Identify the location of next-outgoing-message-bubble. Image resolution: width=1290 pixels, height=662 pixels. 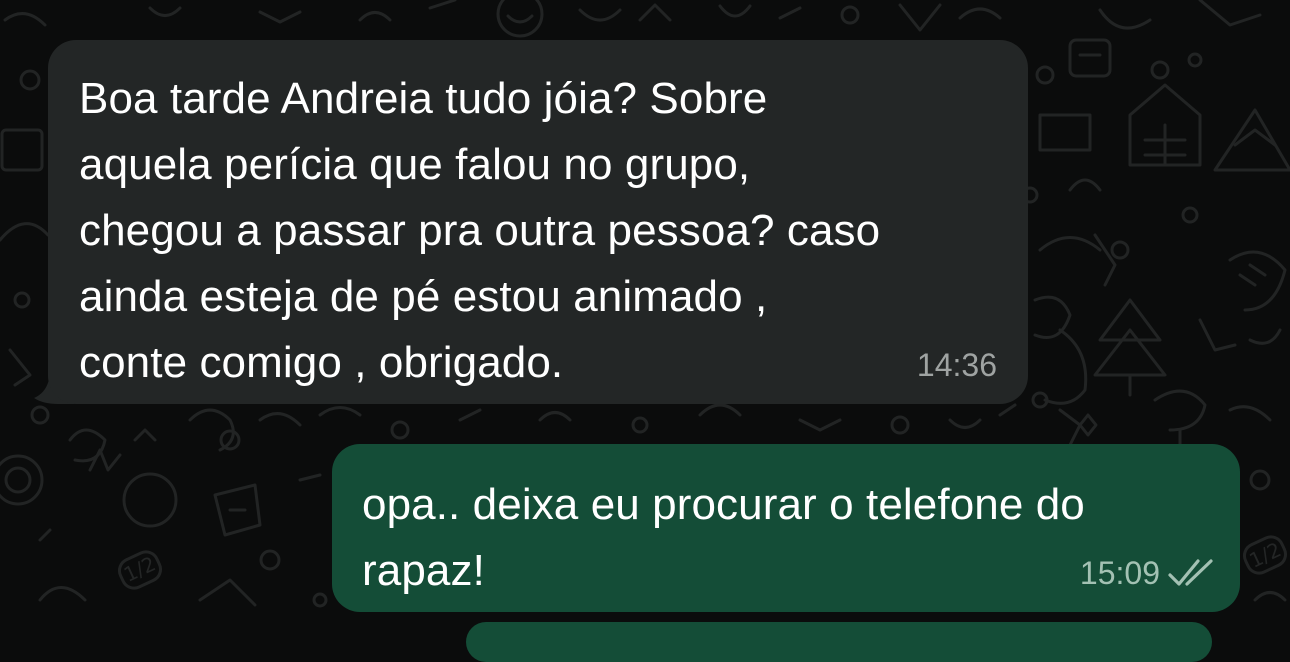
(839, 642).